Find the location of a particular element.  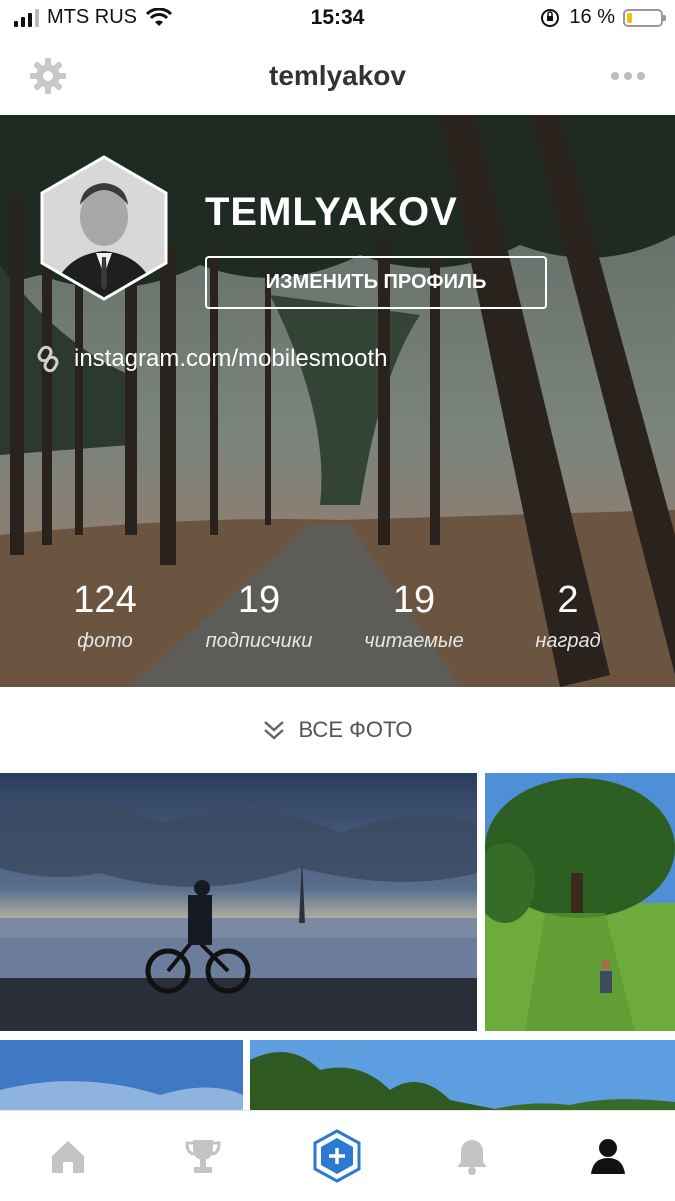

user-icon is located at coordinates (608, 1156).